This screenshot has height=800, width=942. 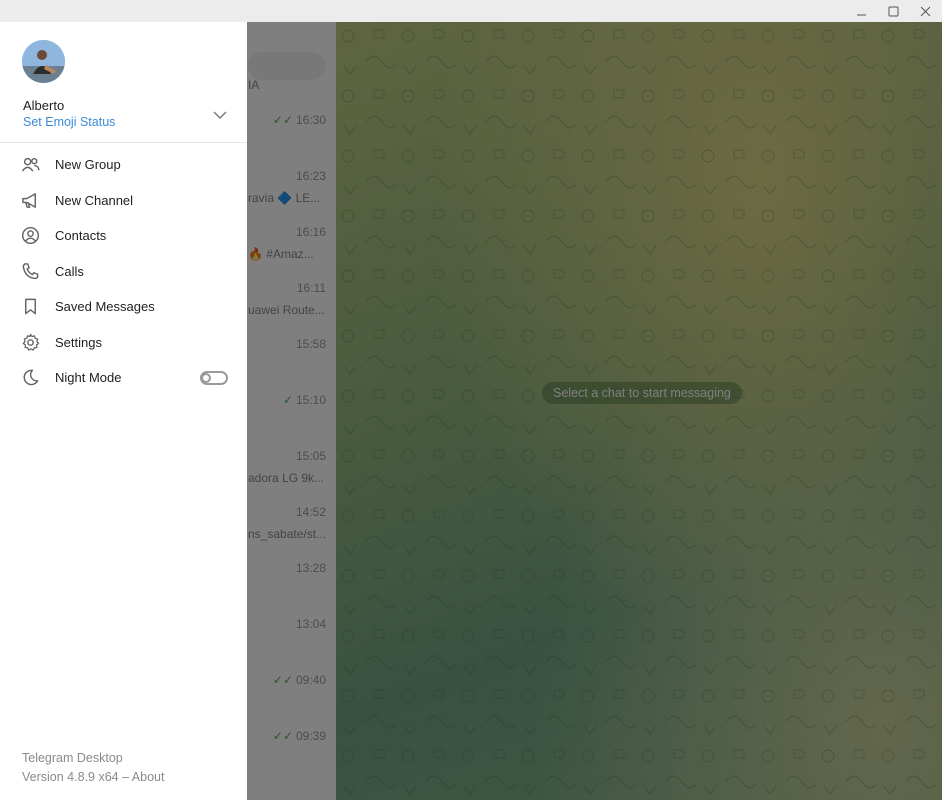 What do you see at coordinates (93, 777) in the screenshot?
I see `app-version-about-link: Version 4.8.9 x64 – About` at bounding box center [93, 777].